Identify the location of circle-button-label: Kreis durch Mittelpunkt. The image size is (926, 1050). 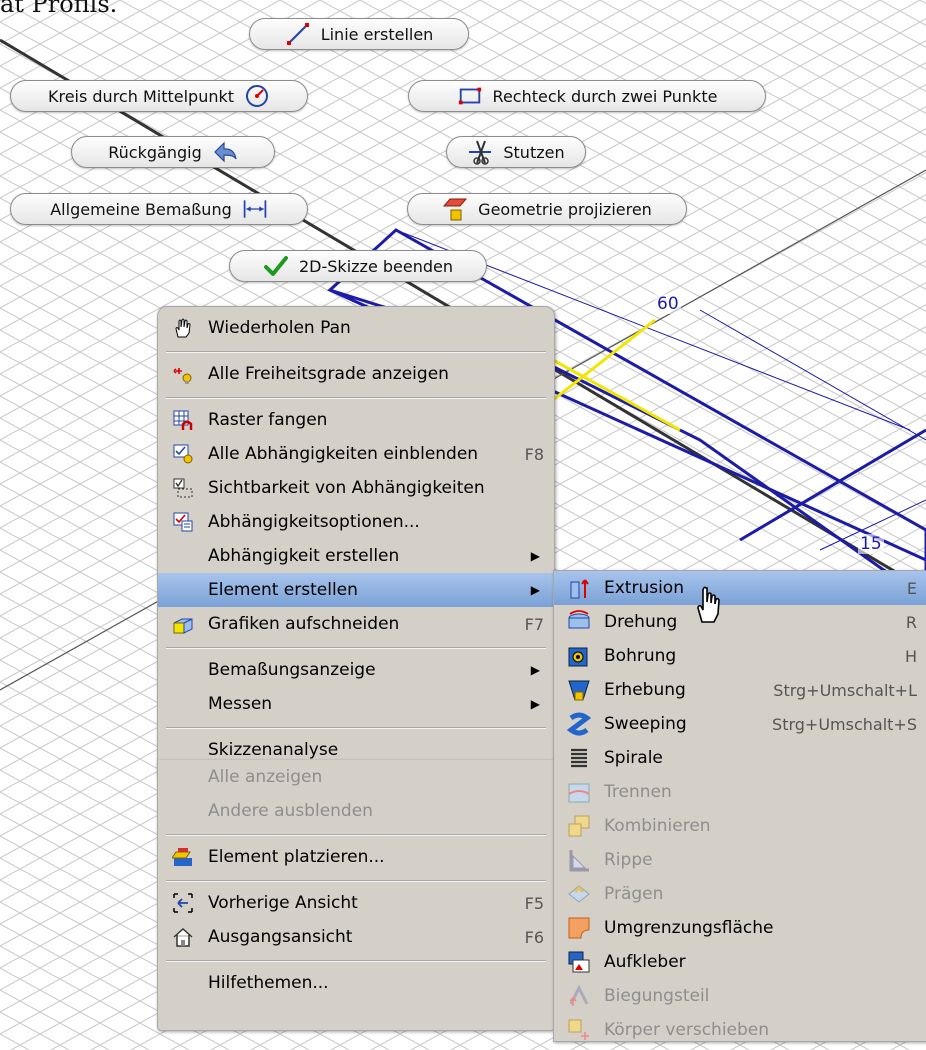
(141, 96).